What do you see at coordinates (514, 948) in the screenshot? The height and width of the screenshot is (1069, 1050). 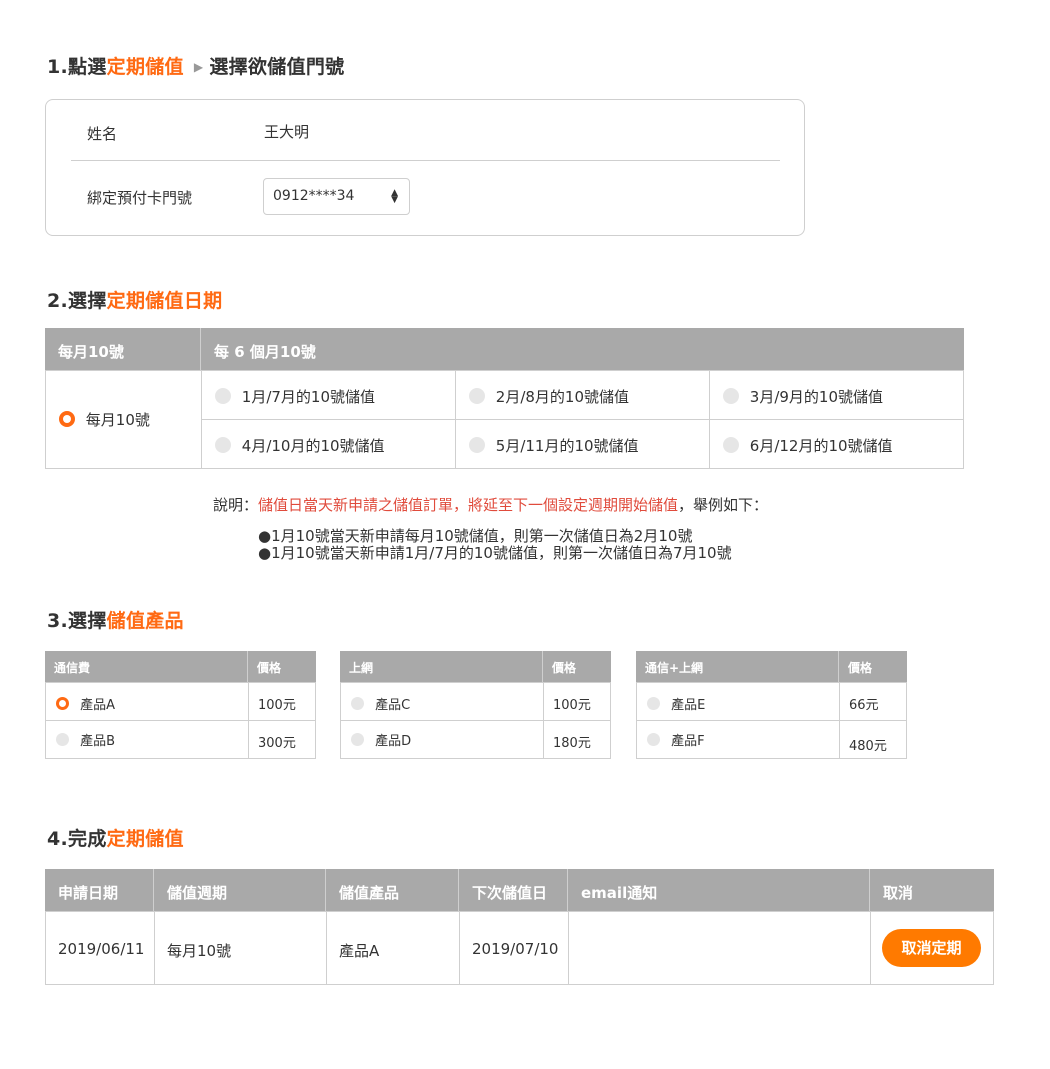 I see `cell-next-date: 2019/07/10` at bounding box center [514, 948].